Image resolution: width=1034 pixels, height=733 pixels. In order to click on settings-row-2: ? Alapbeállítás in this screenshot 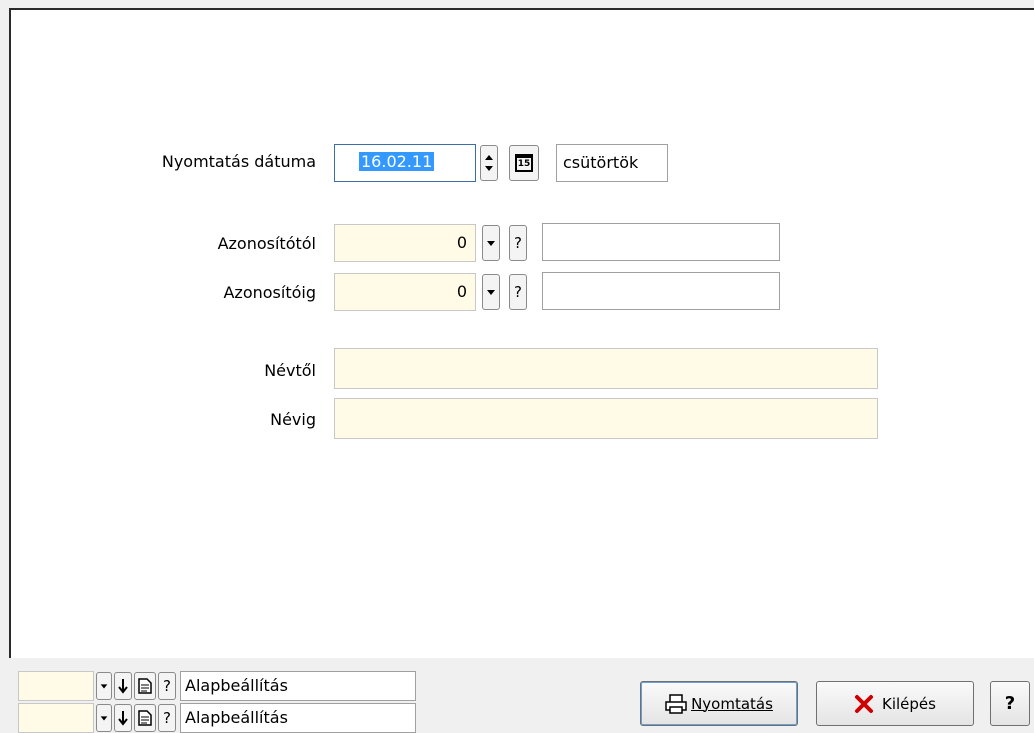, I will do `click(218, 718)`.